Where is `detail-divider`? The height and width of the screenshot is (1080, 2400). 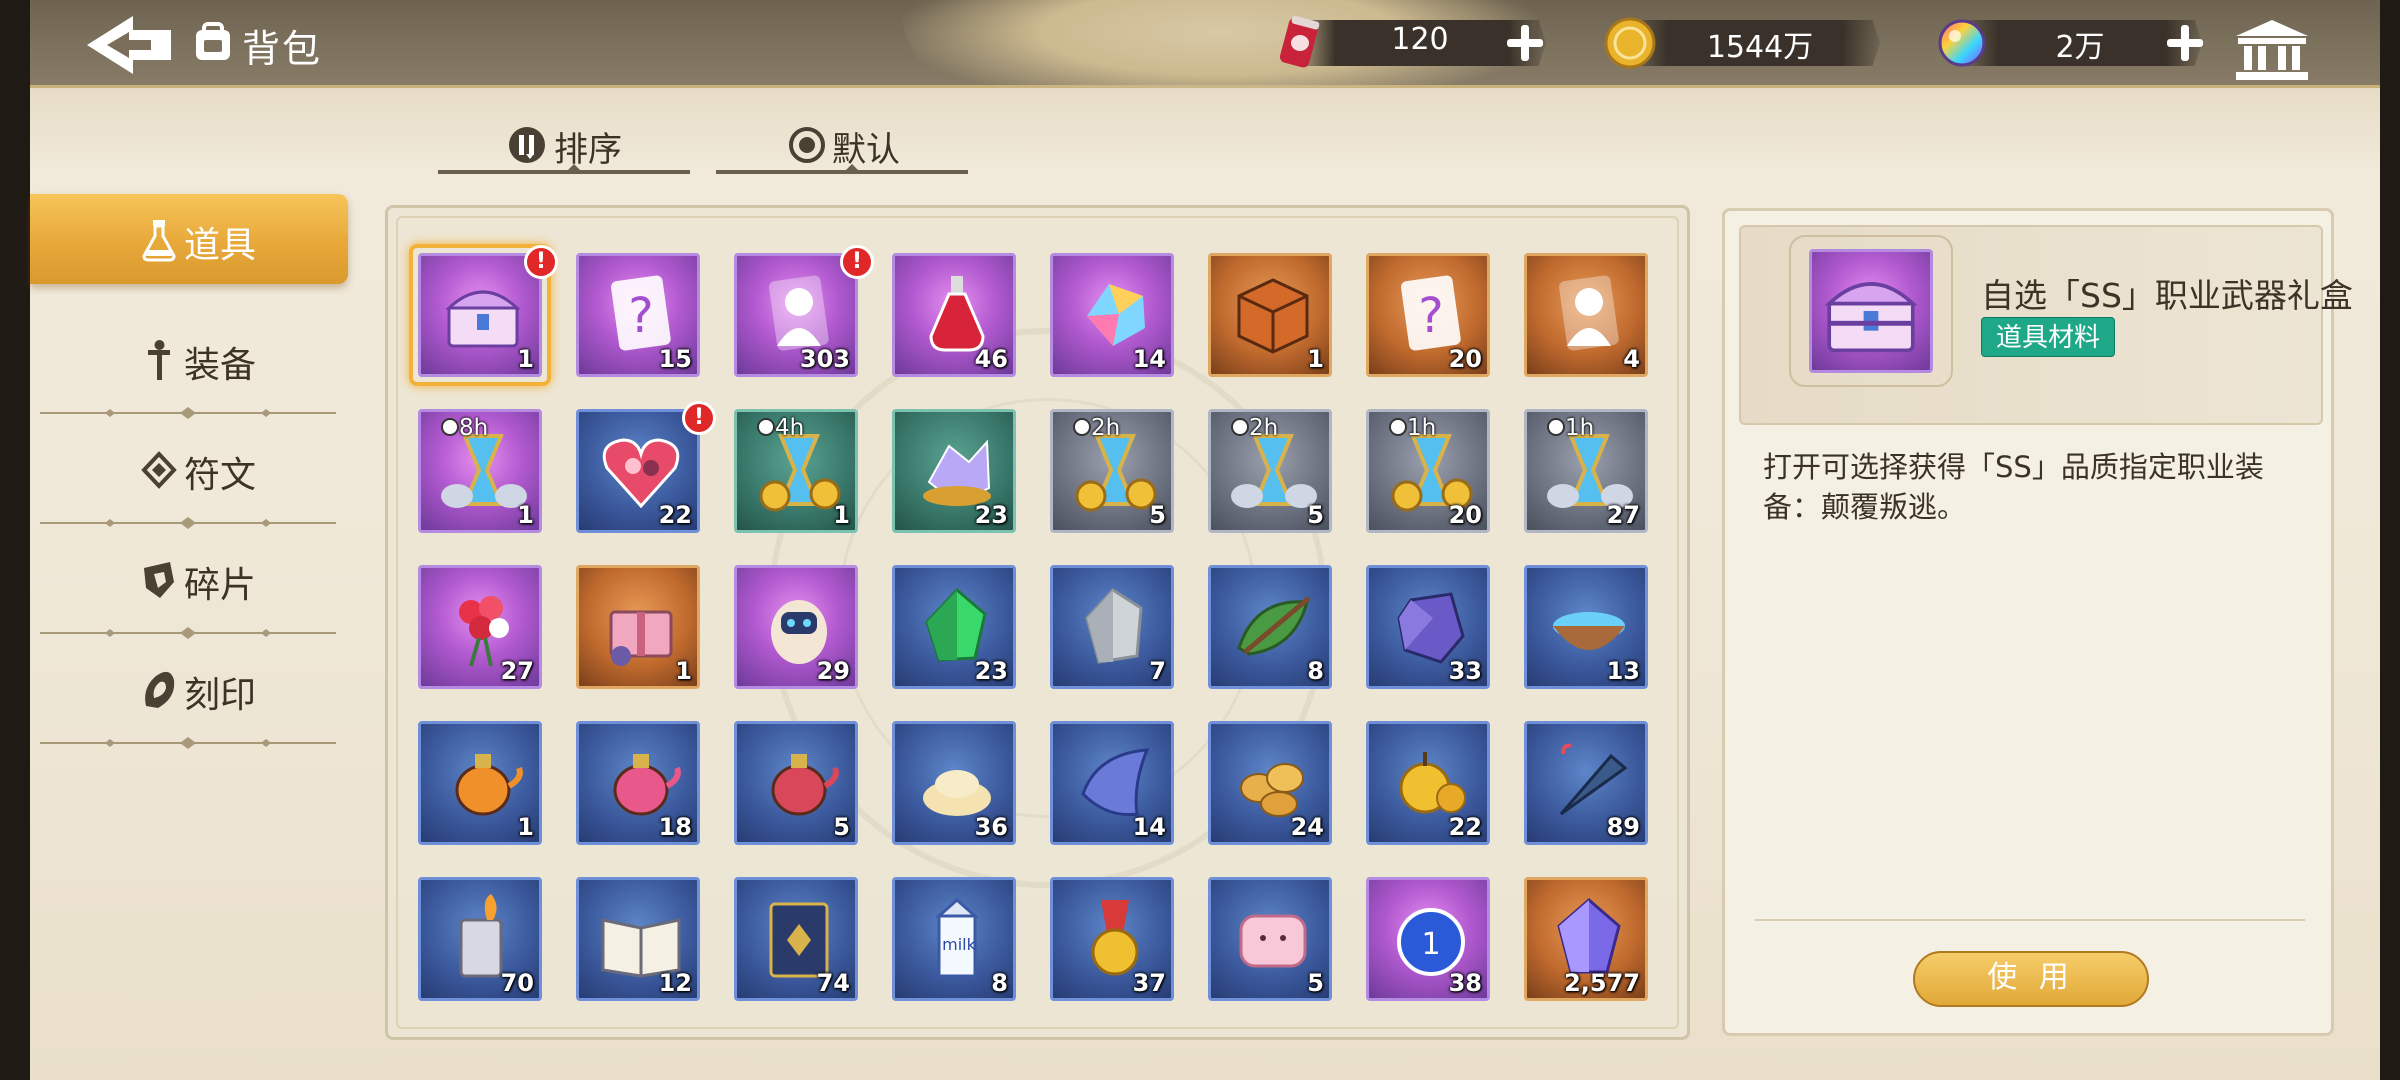
detail-divider is located at coordinates (2030, 920).